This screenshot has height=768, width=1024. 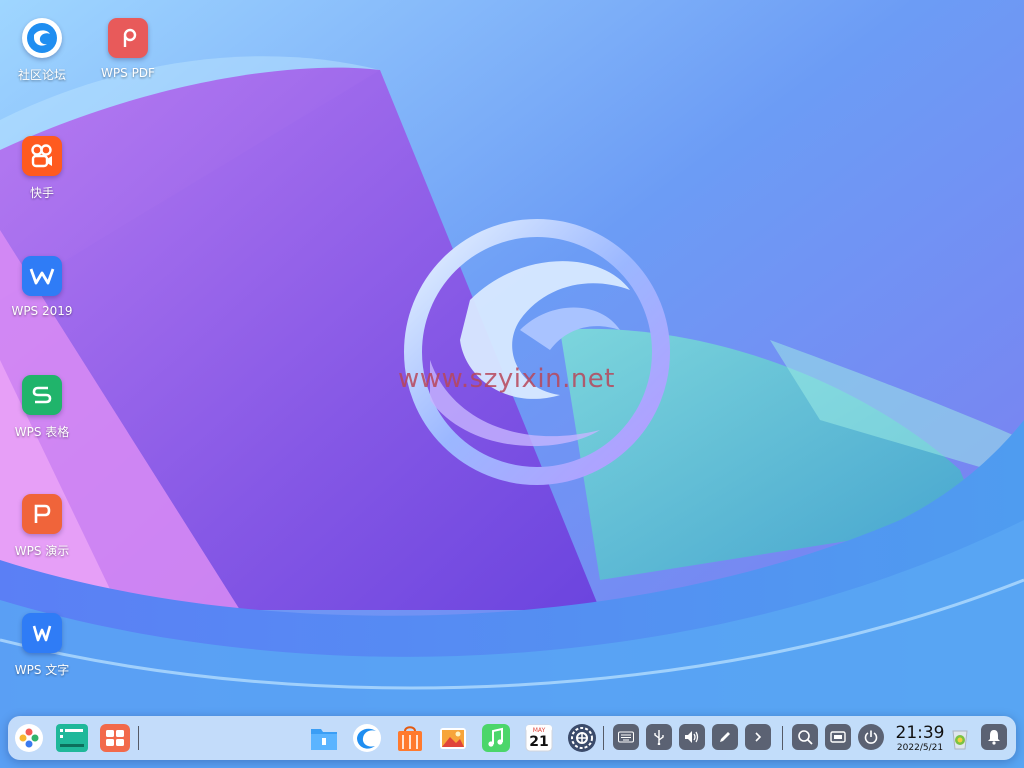 What do you see at coordinates (324, 738) in the screenshot?
I see `file-manager-icon` at bounding box center [324, 738].